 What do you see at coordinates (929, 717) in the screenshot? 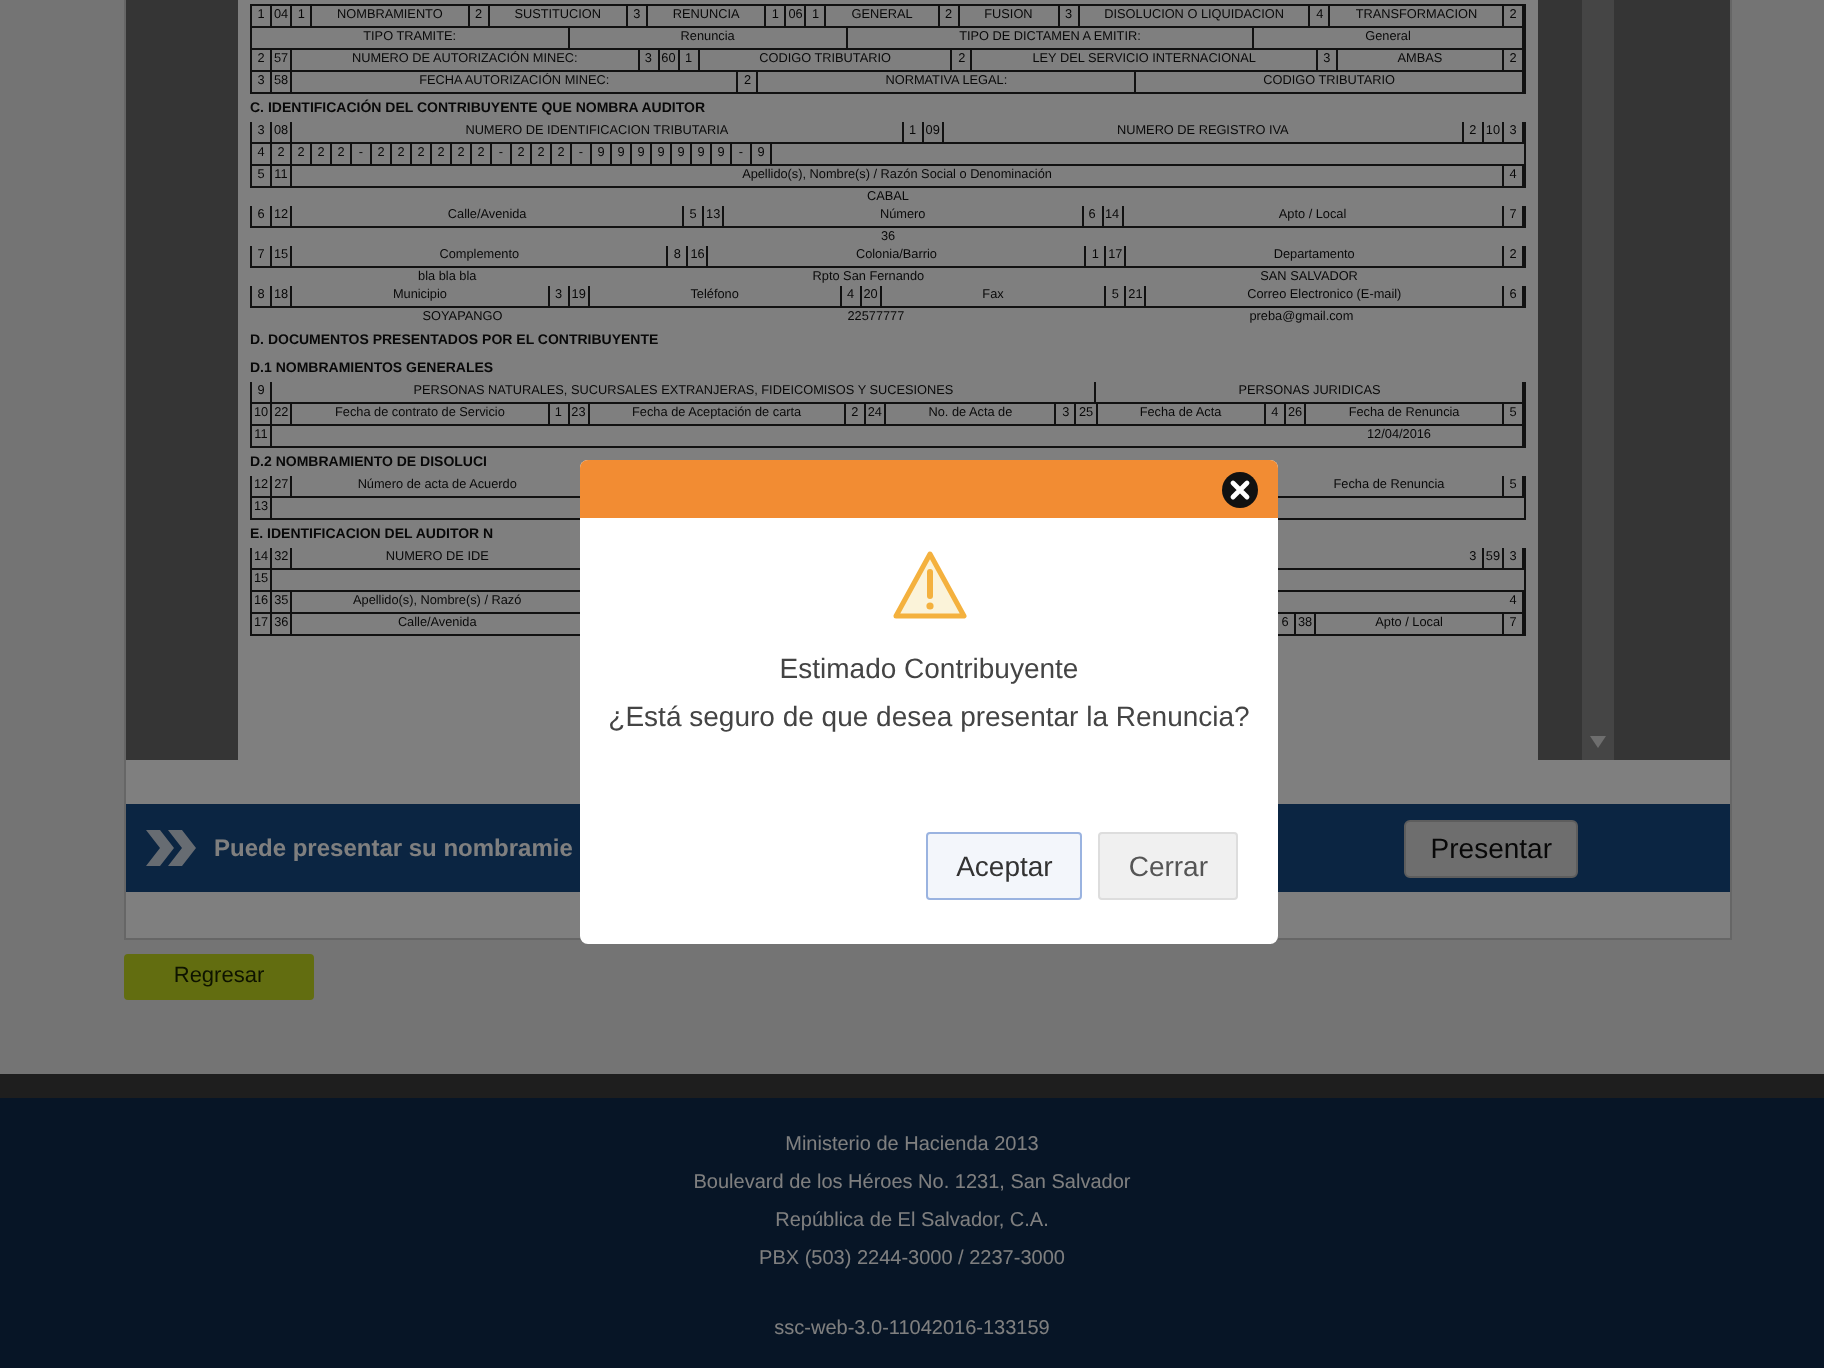
I see `dialog-message: ¿Está seguro de que desea presentar la Renuncia?` at bounding box center [929, 717].